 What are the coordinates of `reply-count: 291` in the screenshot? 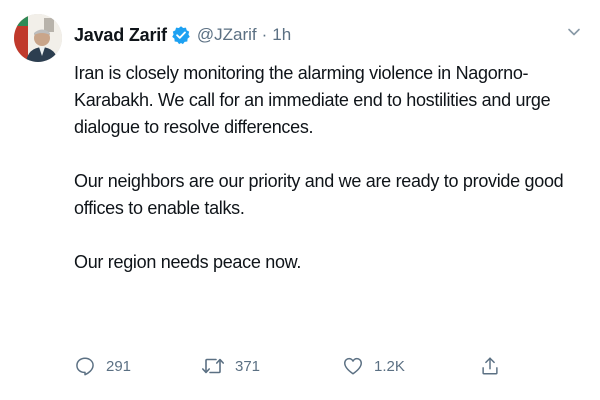 It's located at (119, 366).